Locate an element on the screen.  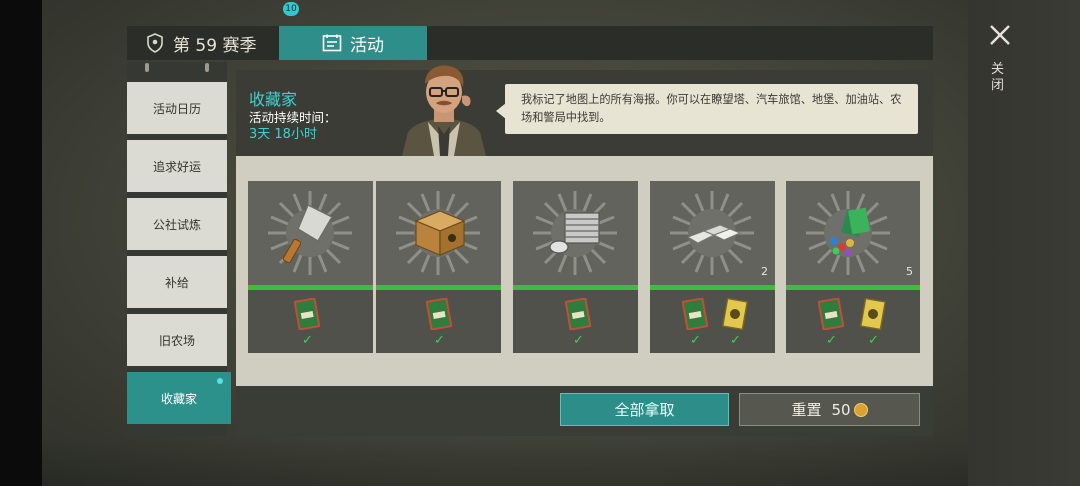
sidebar-item-label: 补给 is located at coordinates (176, 282).